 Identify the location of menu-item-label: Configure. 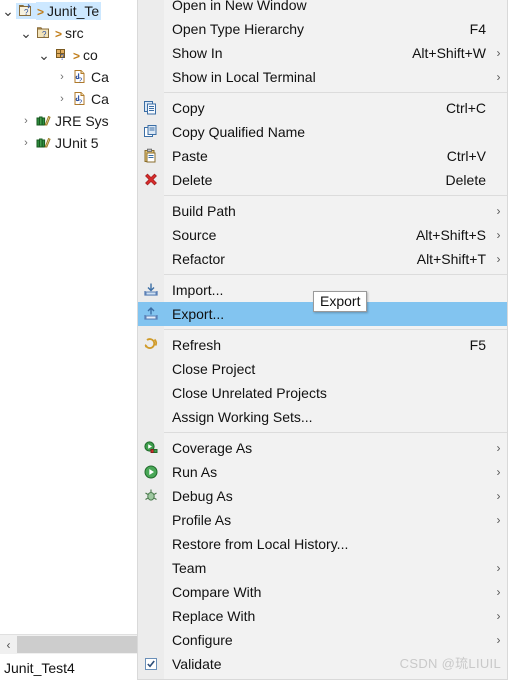
(202, 640).